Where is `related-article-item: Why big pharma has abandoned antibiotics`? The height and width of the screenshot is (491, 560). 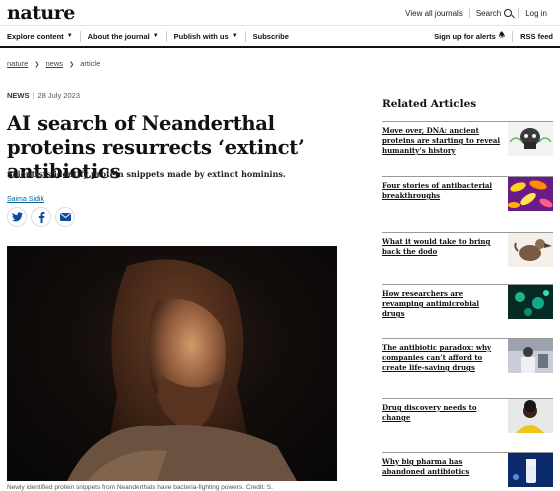 related-article-item: Why big pharma has abandoned antibiotics is located at coordinates (467, 470).